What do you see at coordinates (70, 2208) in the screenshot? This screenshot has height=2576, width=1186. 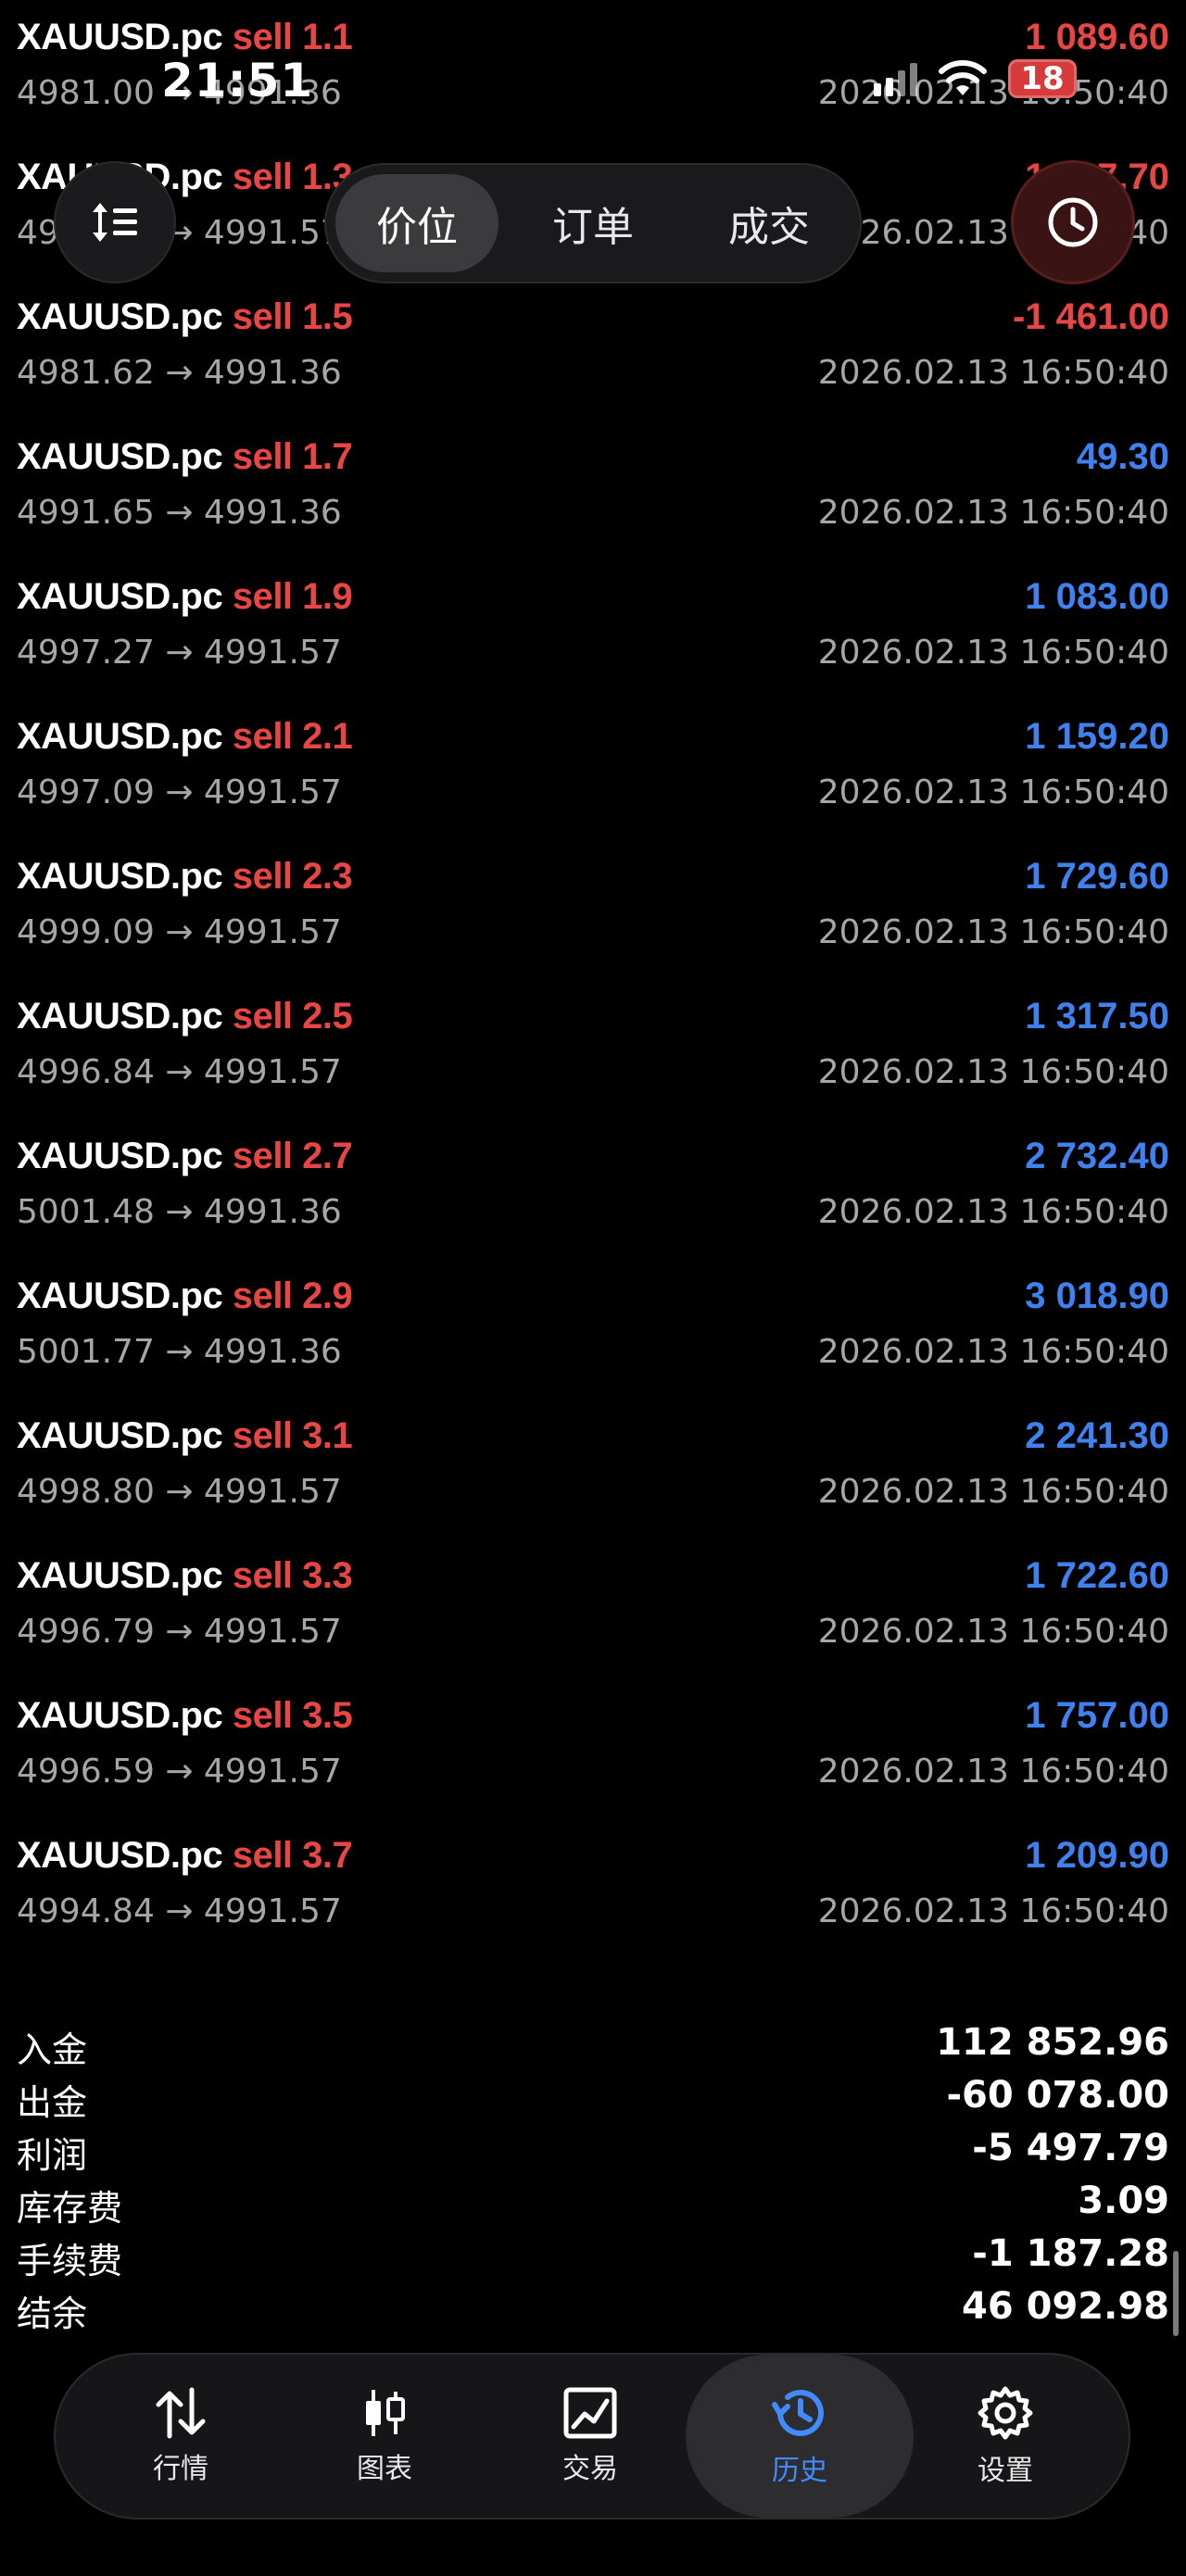 I see `summary-label: 库存费` at bounding box center [70, 2208].